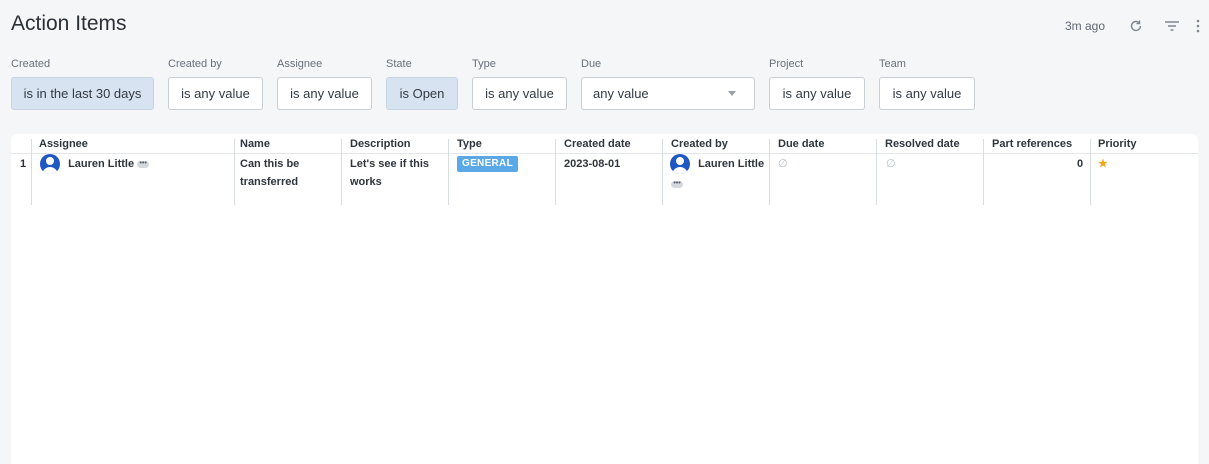  Describe the element at coordinates (1032, 144) in the screenshot. I see `column-header-part-references: Part references` at that location.